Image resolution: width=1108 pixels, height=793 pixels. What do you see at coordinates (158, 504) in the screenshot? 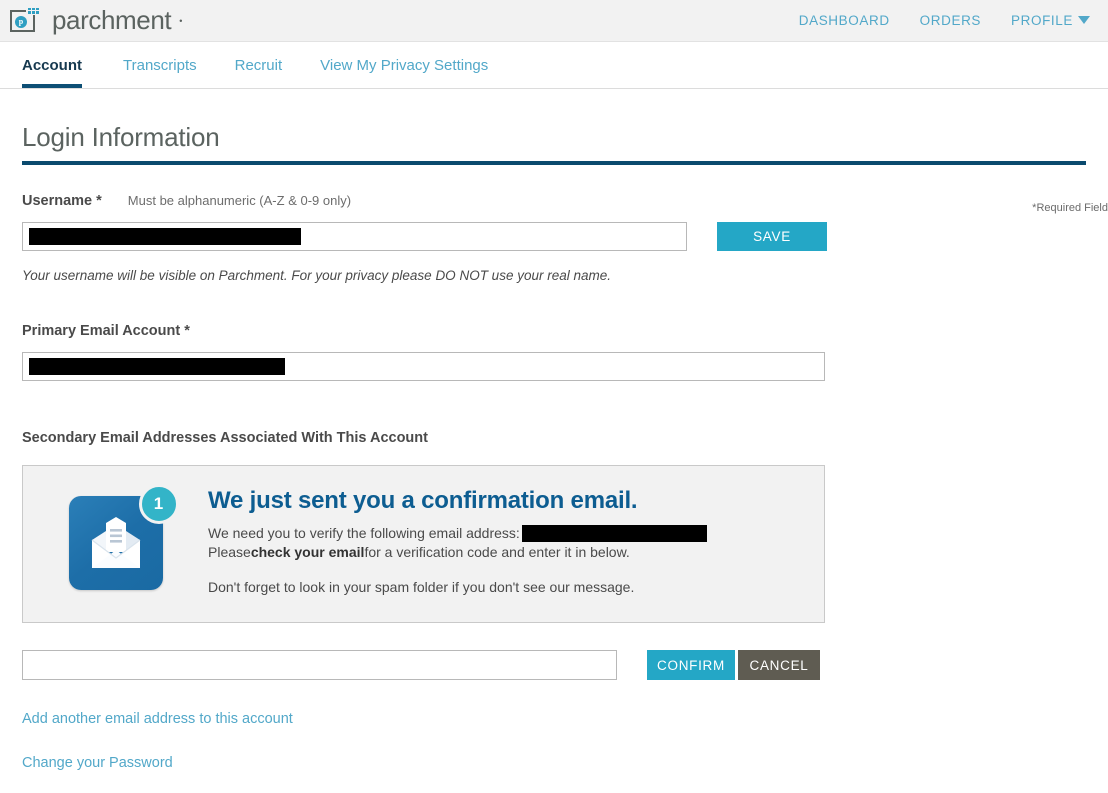
I see `notification-count-badge: 1` at bounding box center [158, 504].